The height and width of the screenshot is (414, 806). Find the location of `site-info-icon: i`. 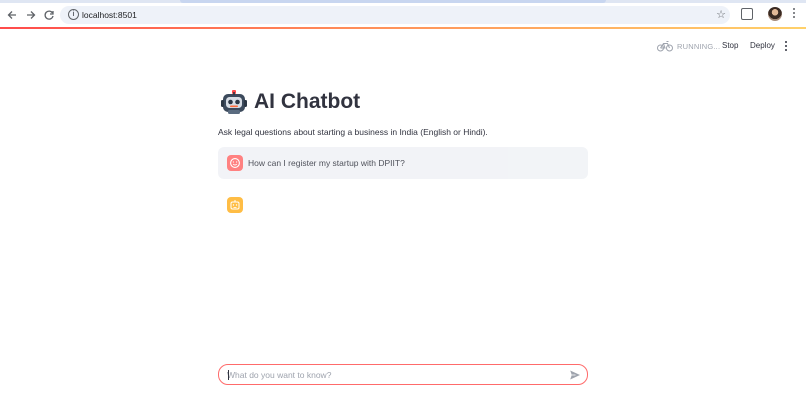

site-info-icon: i is located at coordinates (73, 14).